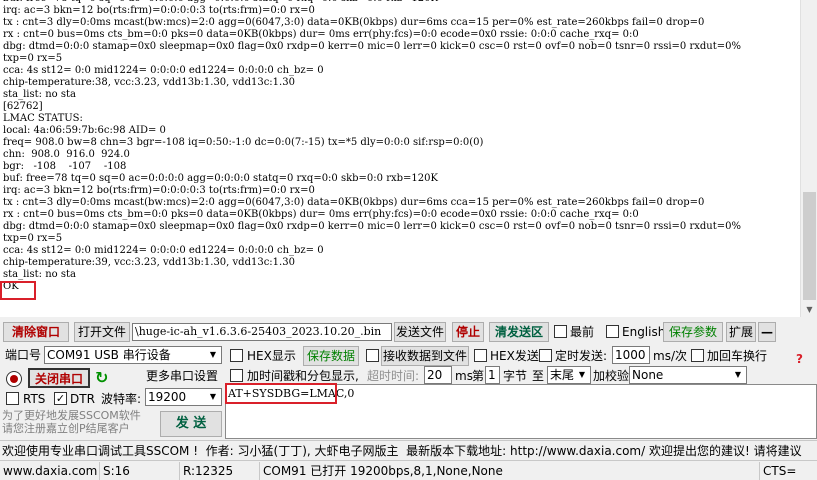  What do you see at coordinates (560, 331) in the screenshot?
I see `topmost-checkbox` at bounding box center [560, 331].